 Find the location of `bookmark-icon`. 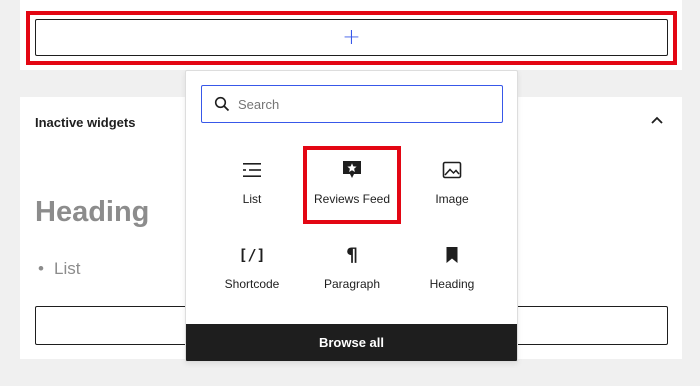

bookmark-icon is located at coordinates (452, 255).